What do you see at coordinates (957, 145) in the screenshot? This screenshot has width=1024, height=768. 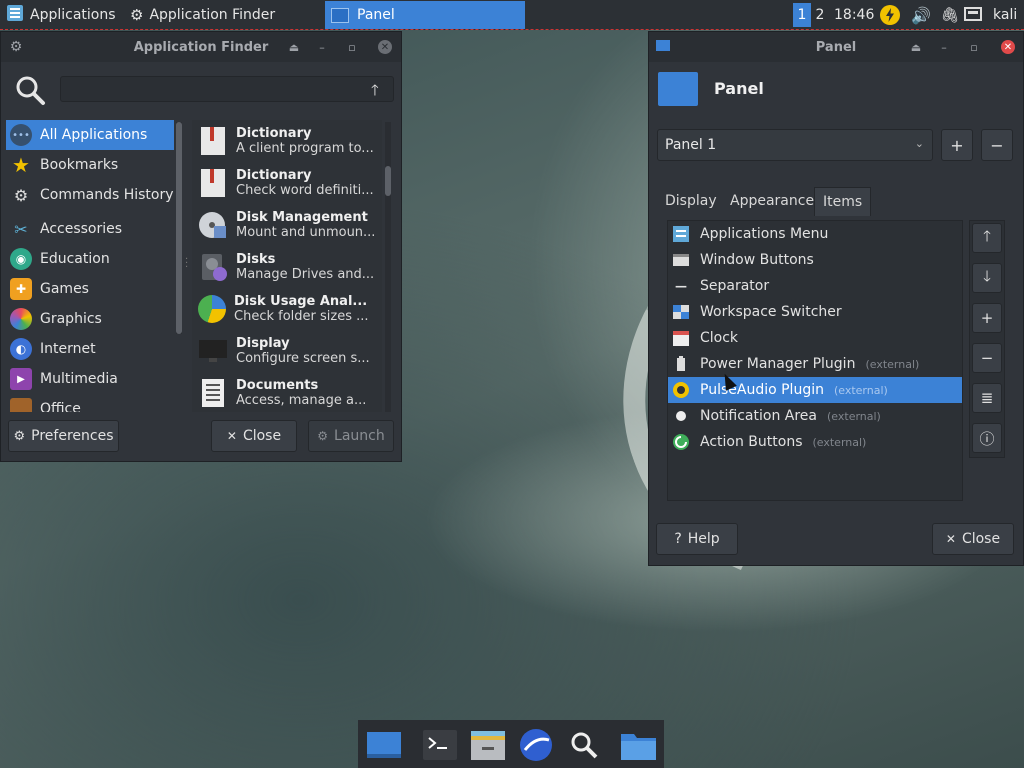 I see `add-panel-button: +` at bounding box center [957, 145].